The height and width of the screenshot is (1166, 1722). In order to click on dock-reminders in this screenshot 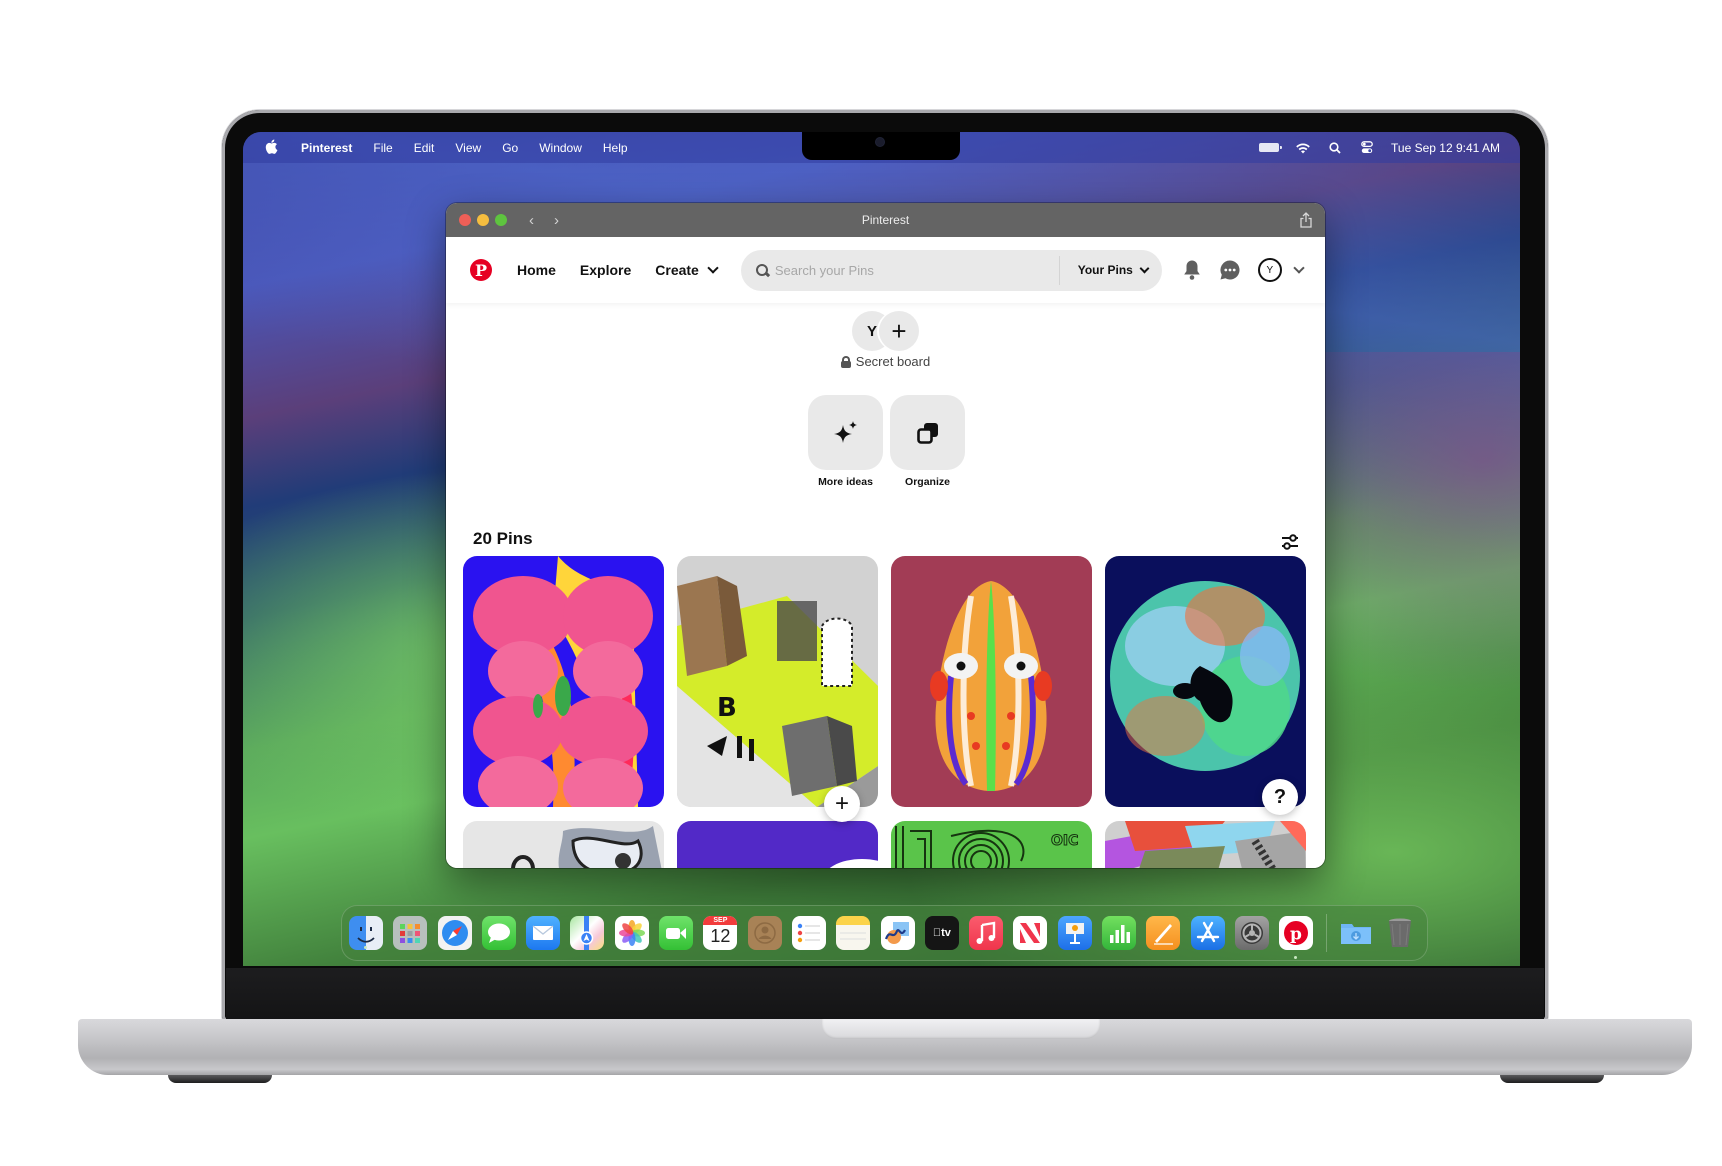, I will do `click(808, 933)`.